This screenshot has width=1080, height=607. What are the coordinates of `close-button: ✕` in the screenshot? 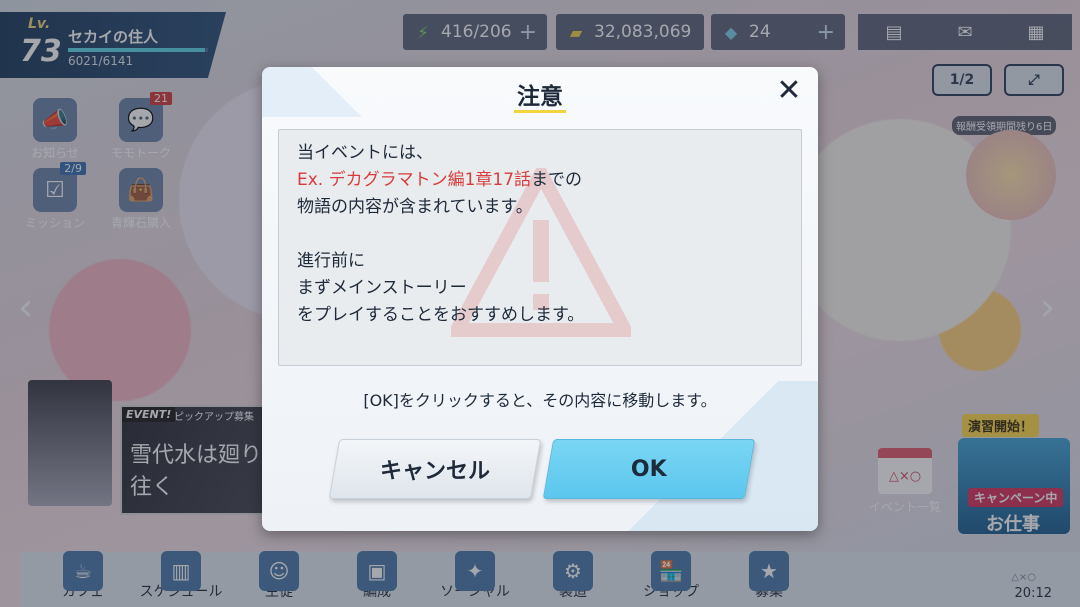 It's located at (789, 91).